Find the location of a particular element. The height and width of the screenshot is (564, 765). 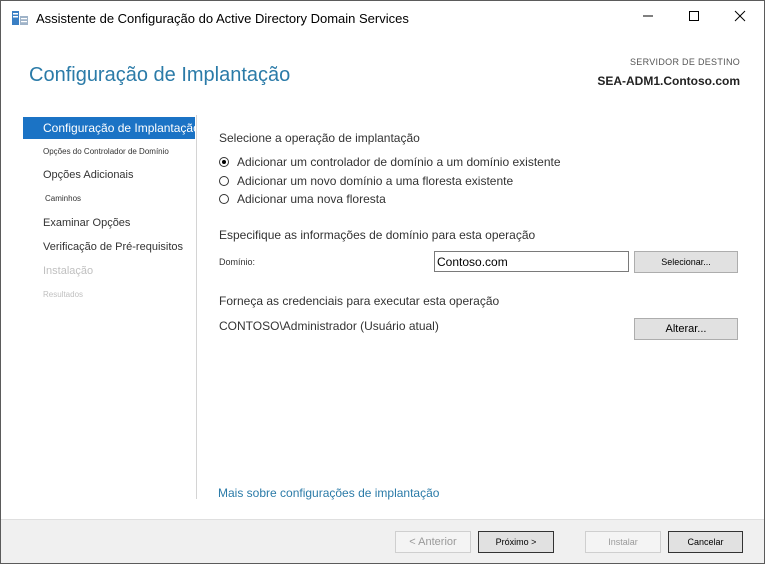

maximize-button is located at coordinates (694, 18).